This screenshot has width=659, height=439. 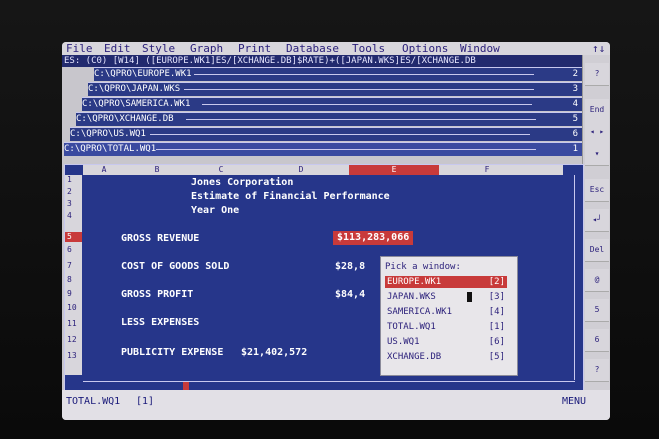 I want to click on col-c: C, so click(x=221, y=170).